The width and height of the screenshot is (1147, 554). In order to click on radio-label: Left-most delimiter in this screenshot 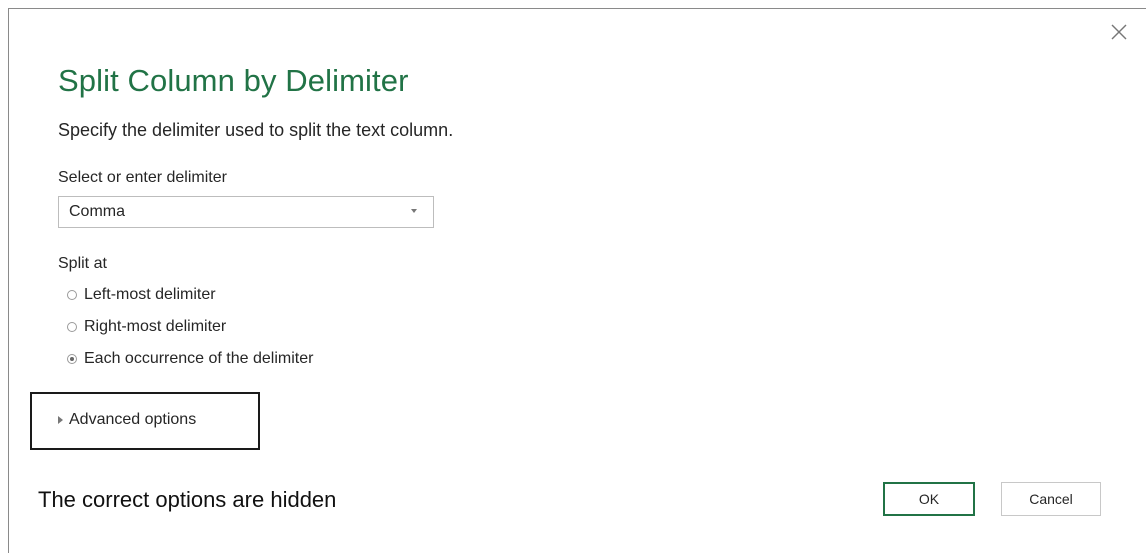, I will do `click(150, 294)`.